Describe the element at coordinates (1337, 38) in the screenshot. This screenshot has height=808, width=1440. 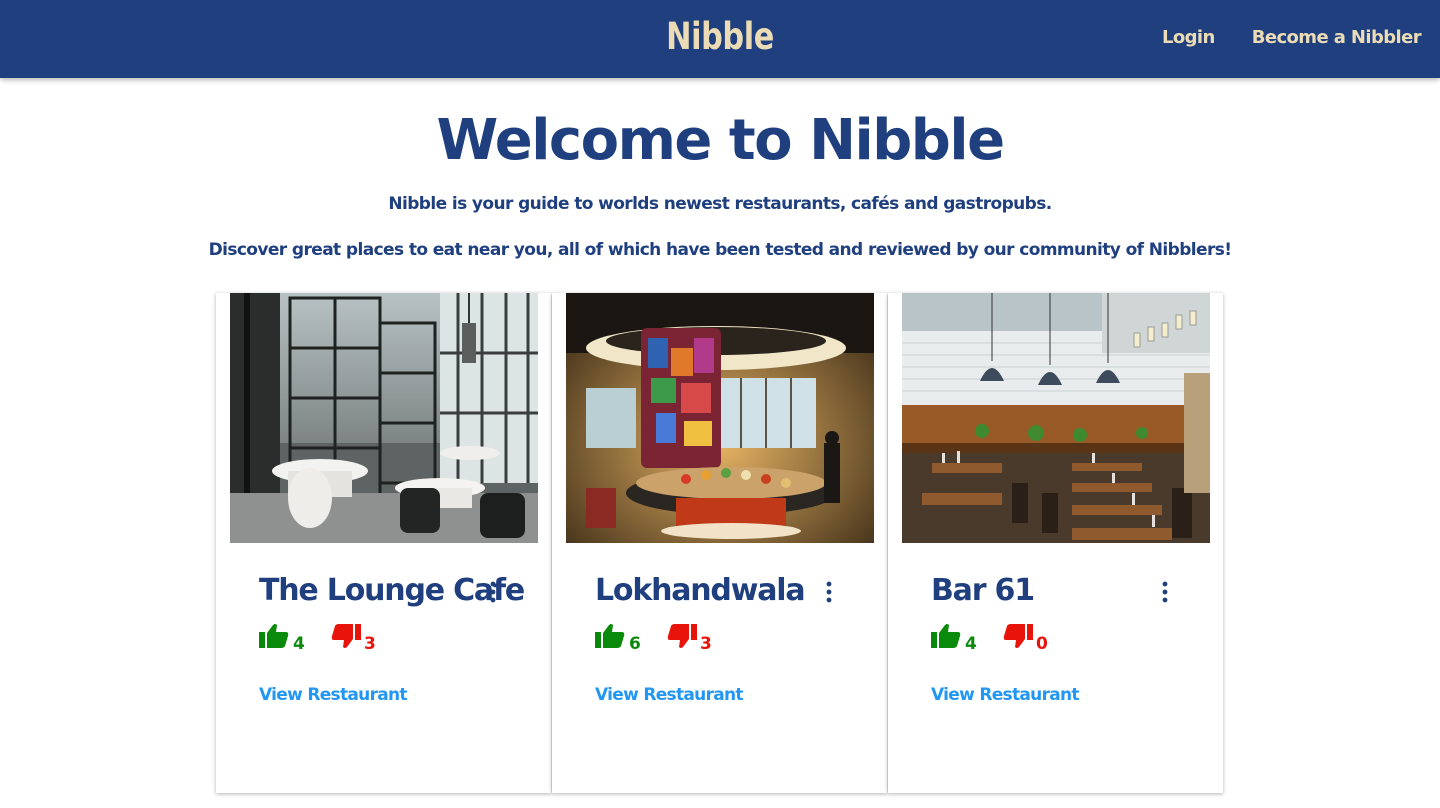
I see `become-nibbler-link: Become a Nibbler` at that location.